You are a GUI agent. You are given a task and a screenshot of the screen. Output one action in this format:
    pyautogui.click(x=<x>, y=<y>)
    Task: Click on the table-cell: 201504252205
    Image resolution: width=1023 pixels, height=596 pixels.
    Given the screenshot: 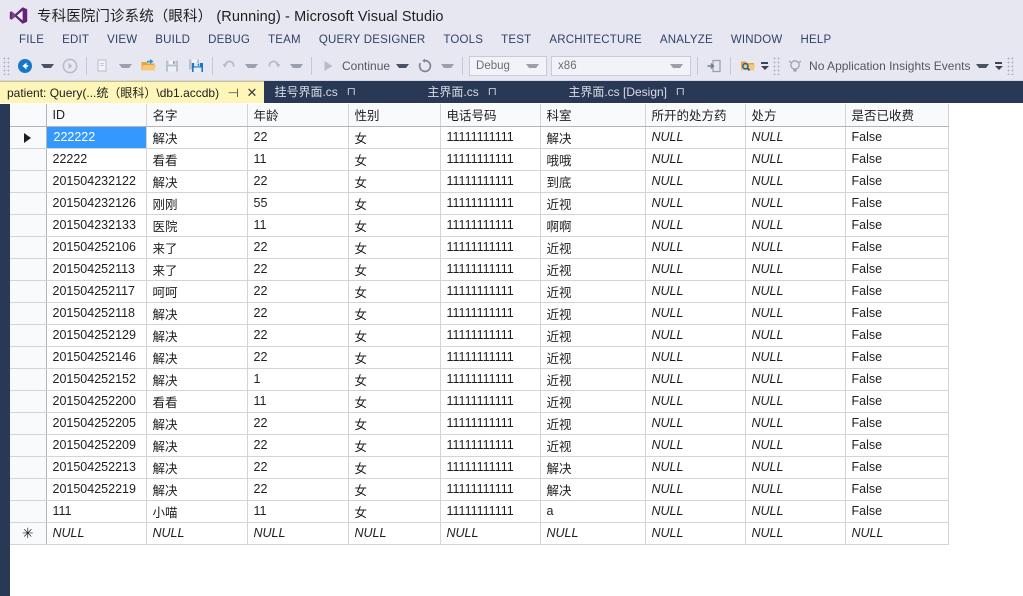 What is the action you would take?
    pyautogui.click(x=96, y=423)
    